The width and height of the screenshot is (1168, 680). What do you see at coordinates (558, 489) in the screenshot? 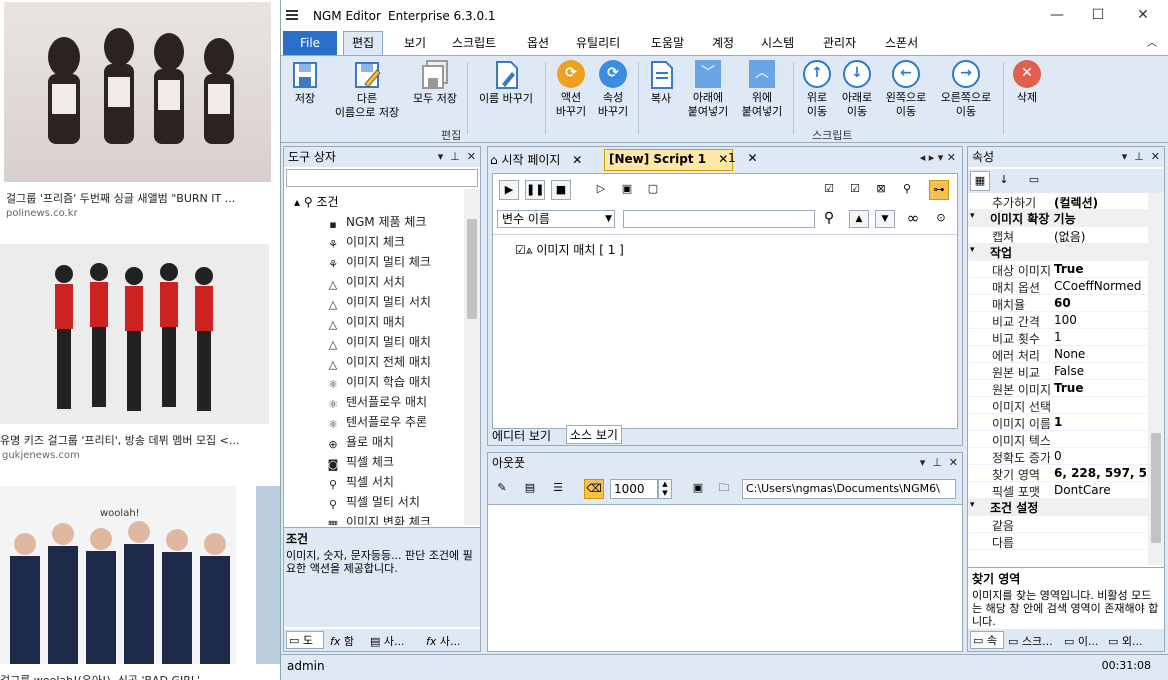
I see `list-icon: ☰` at bounding box center [558, 489].